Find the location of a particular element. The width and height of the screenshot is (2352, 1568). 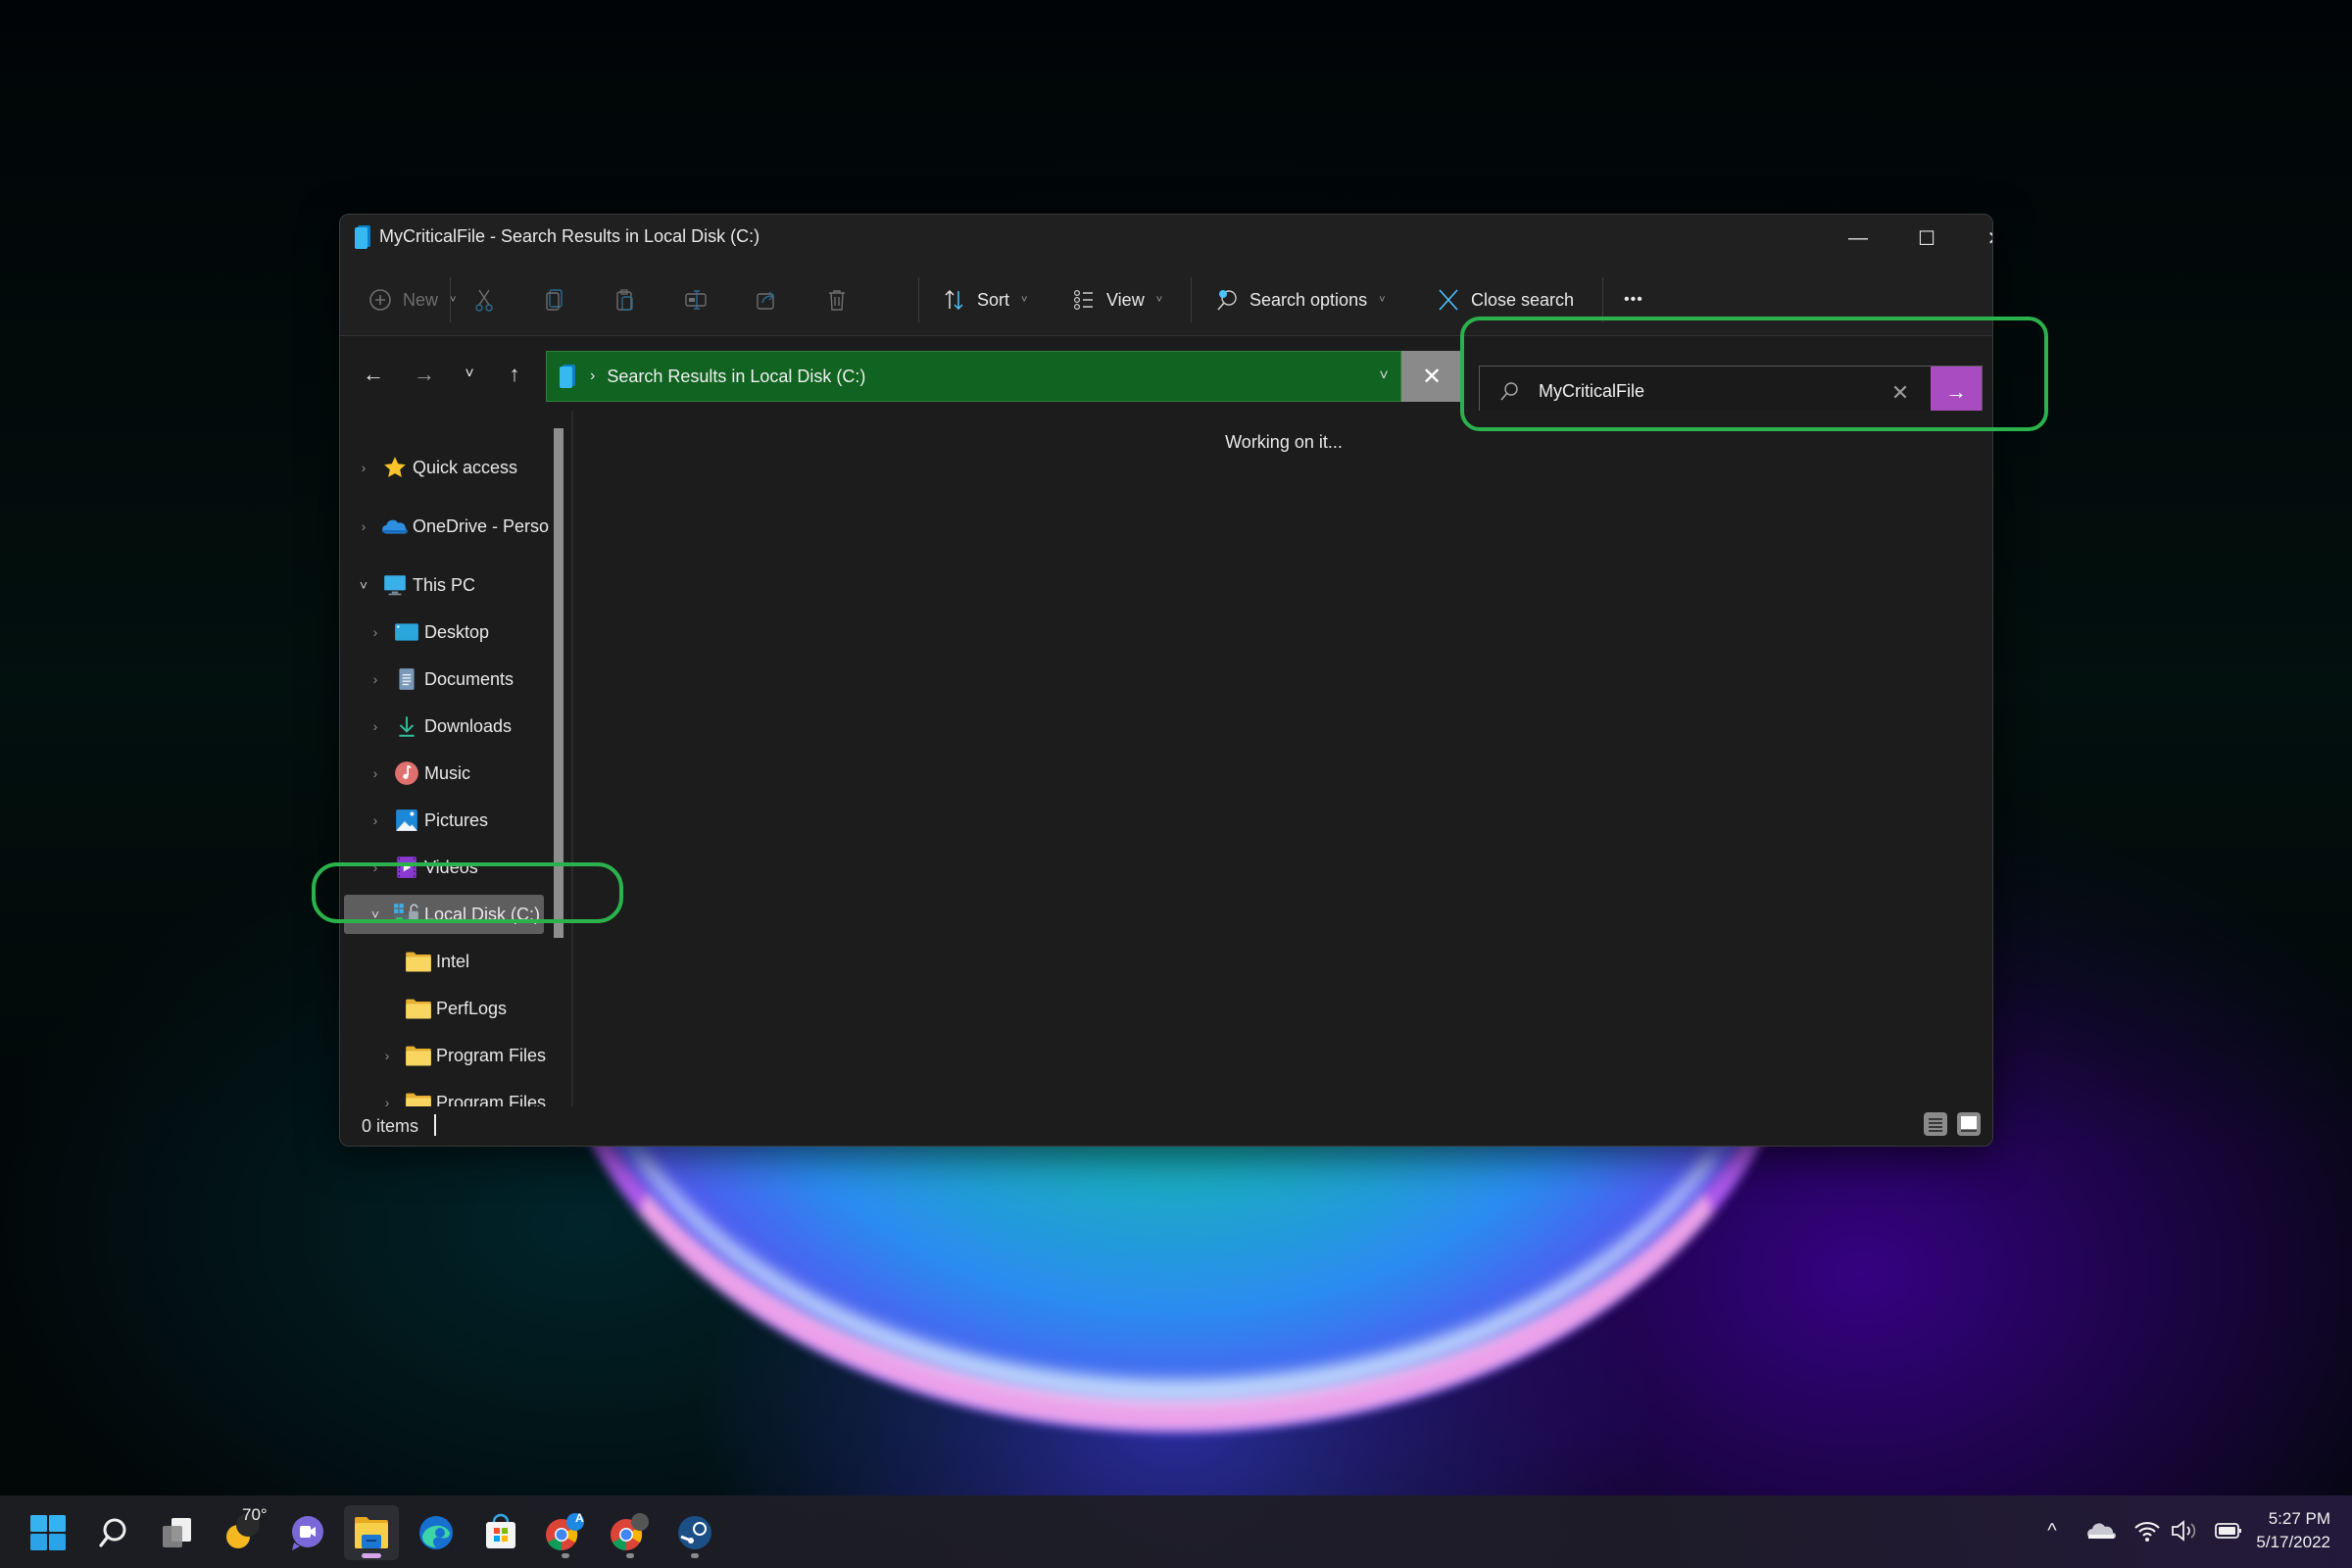

sidebar-item-label: Desktop is located at coordinates (457, 631).